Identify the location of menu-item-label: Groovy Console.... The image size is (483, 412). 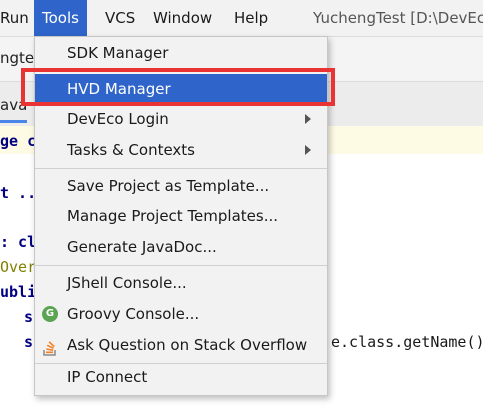
(133, 314).